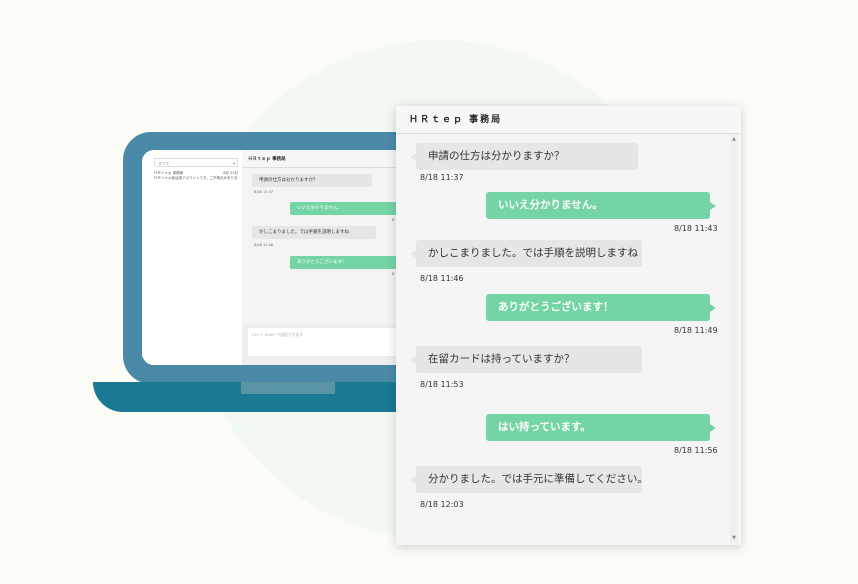 The width and height of the screenshot is (858, 584). Describe the element at coordinates (696, 330) in the screenshot. I see `message-timestamp: 8/18 11:49` at that location.